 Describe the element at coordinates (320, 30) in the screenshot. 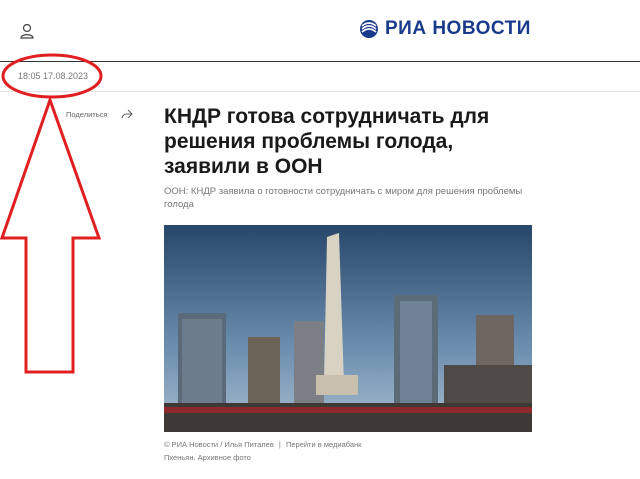

I see `header: РИА НОВОСТИ` at that location.